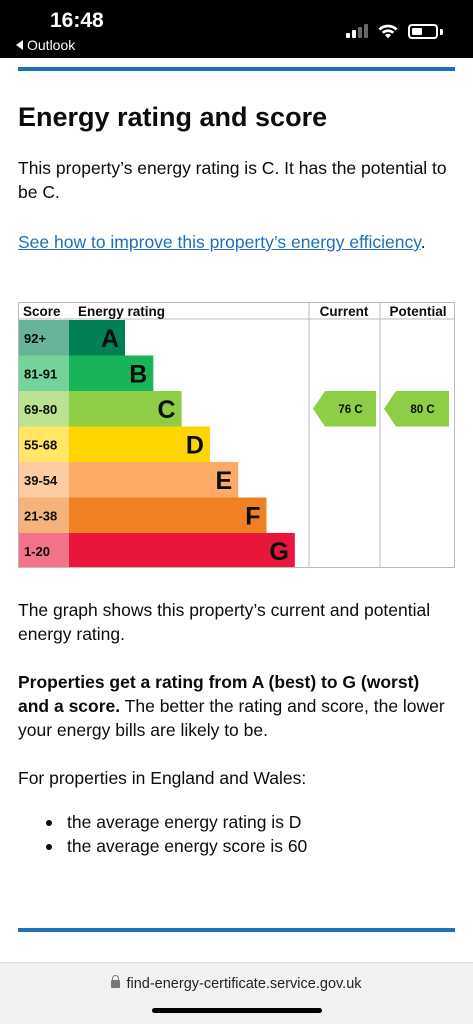 This screenshot has height=1024, width=473. What do you see at coordinates (41, 480) in the screenshot?
I see `score-range-e: 39-54` at bounding box center [41, 480].